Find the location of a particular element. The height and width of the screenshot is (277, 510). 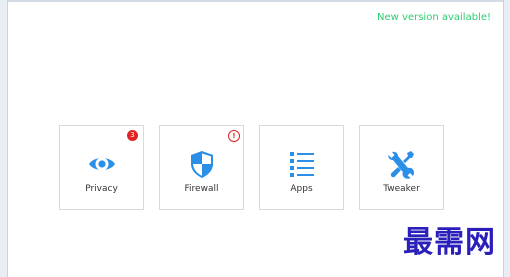

tile-label-privacy: Privacy is located at coordinates (101, 189).